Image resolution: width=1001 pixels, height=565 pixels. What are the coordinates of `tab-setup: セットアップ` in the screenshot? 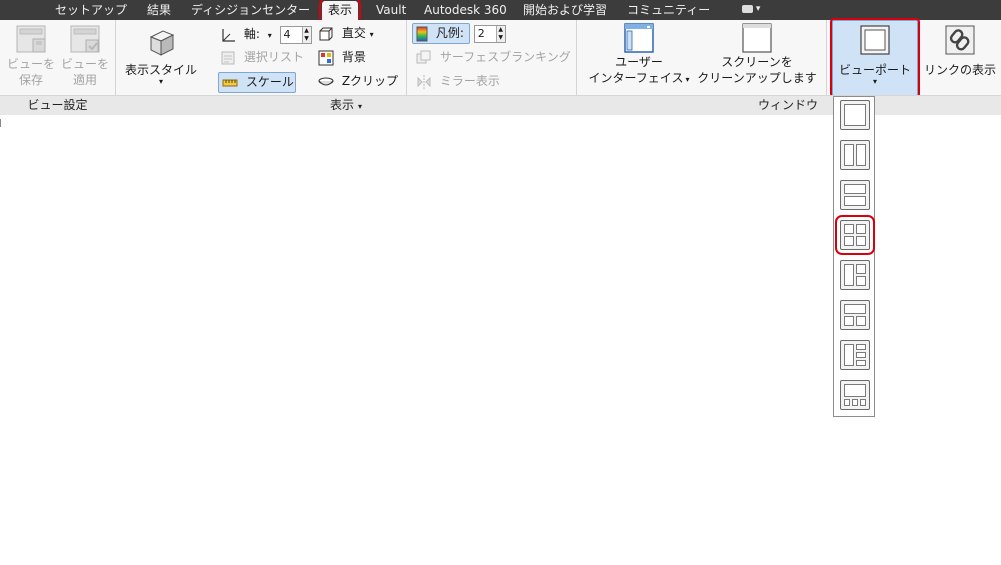 It's located at (91, 10).